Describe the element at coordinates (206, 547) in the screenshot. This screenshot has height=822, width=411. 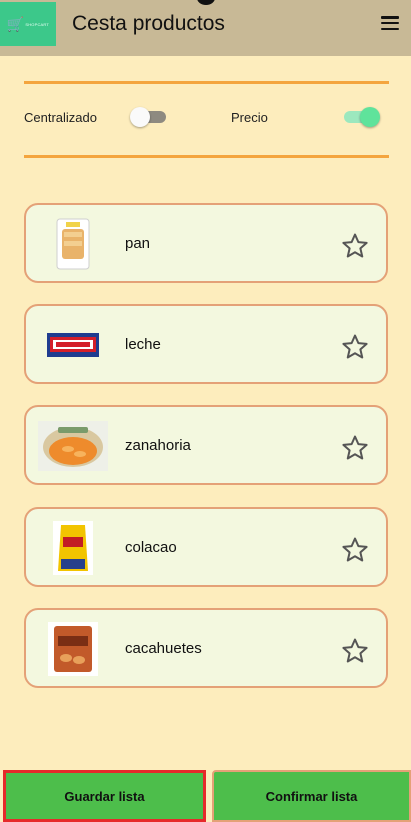
I see `product-card-colacao: colacao` at that location.